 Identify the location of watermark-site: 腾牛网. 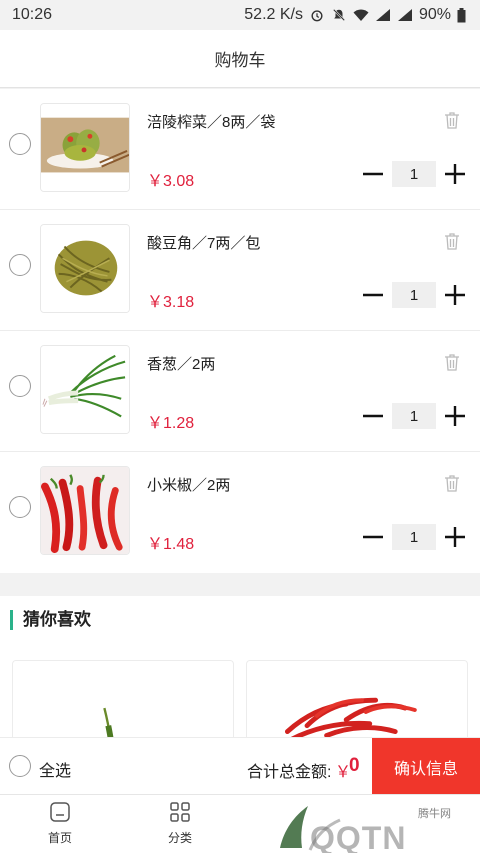
(434, 814).